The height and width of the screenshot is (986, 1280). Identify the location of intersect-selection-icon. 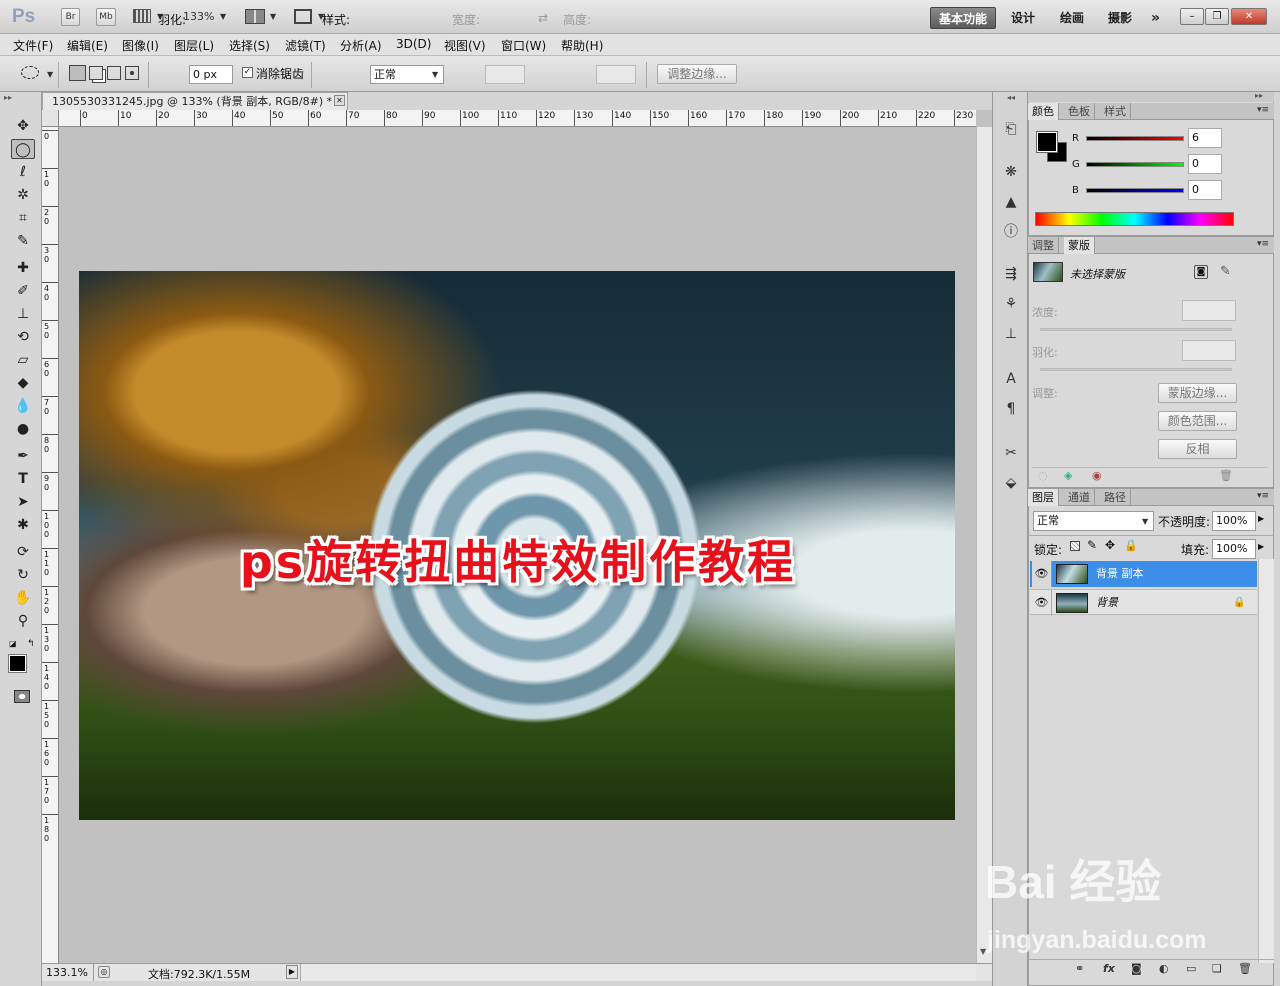
(132, 73).